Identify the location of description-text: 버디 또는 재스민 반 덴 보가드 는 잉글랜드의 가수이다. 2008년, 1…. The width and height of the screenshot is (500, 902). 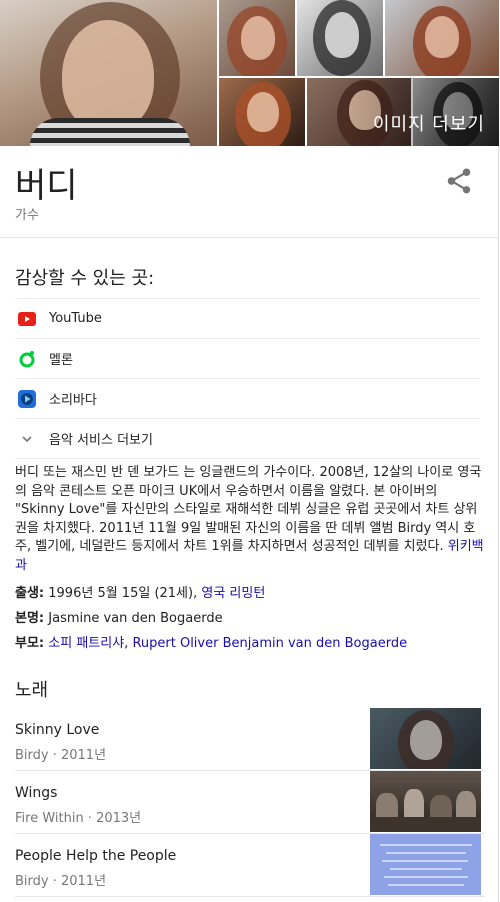
(248, 509).